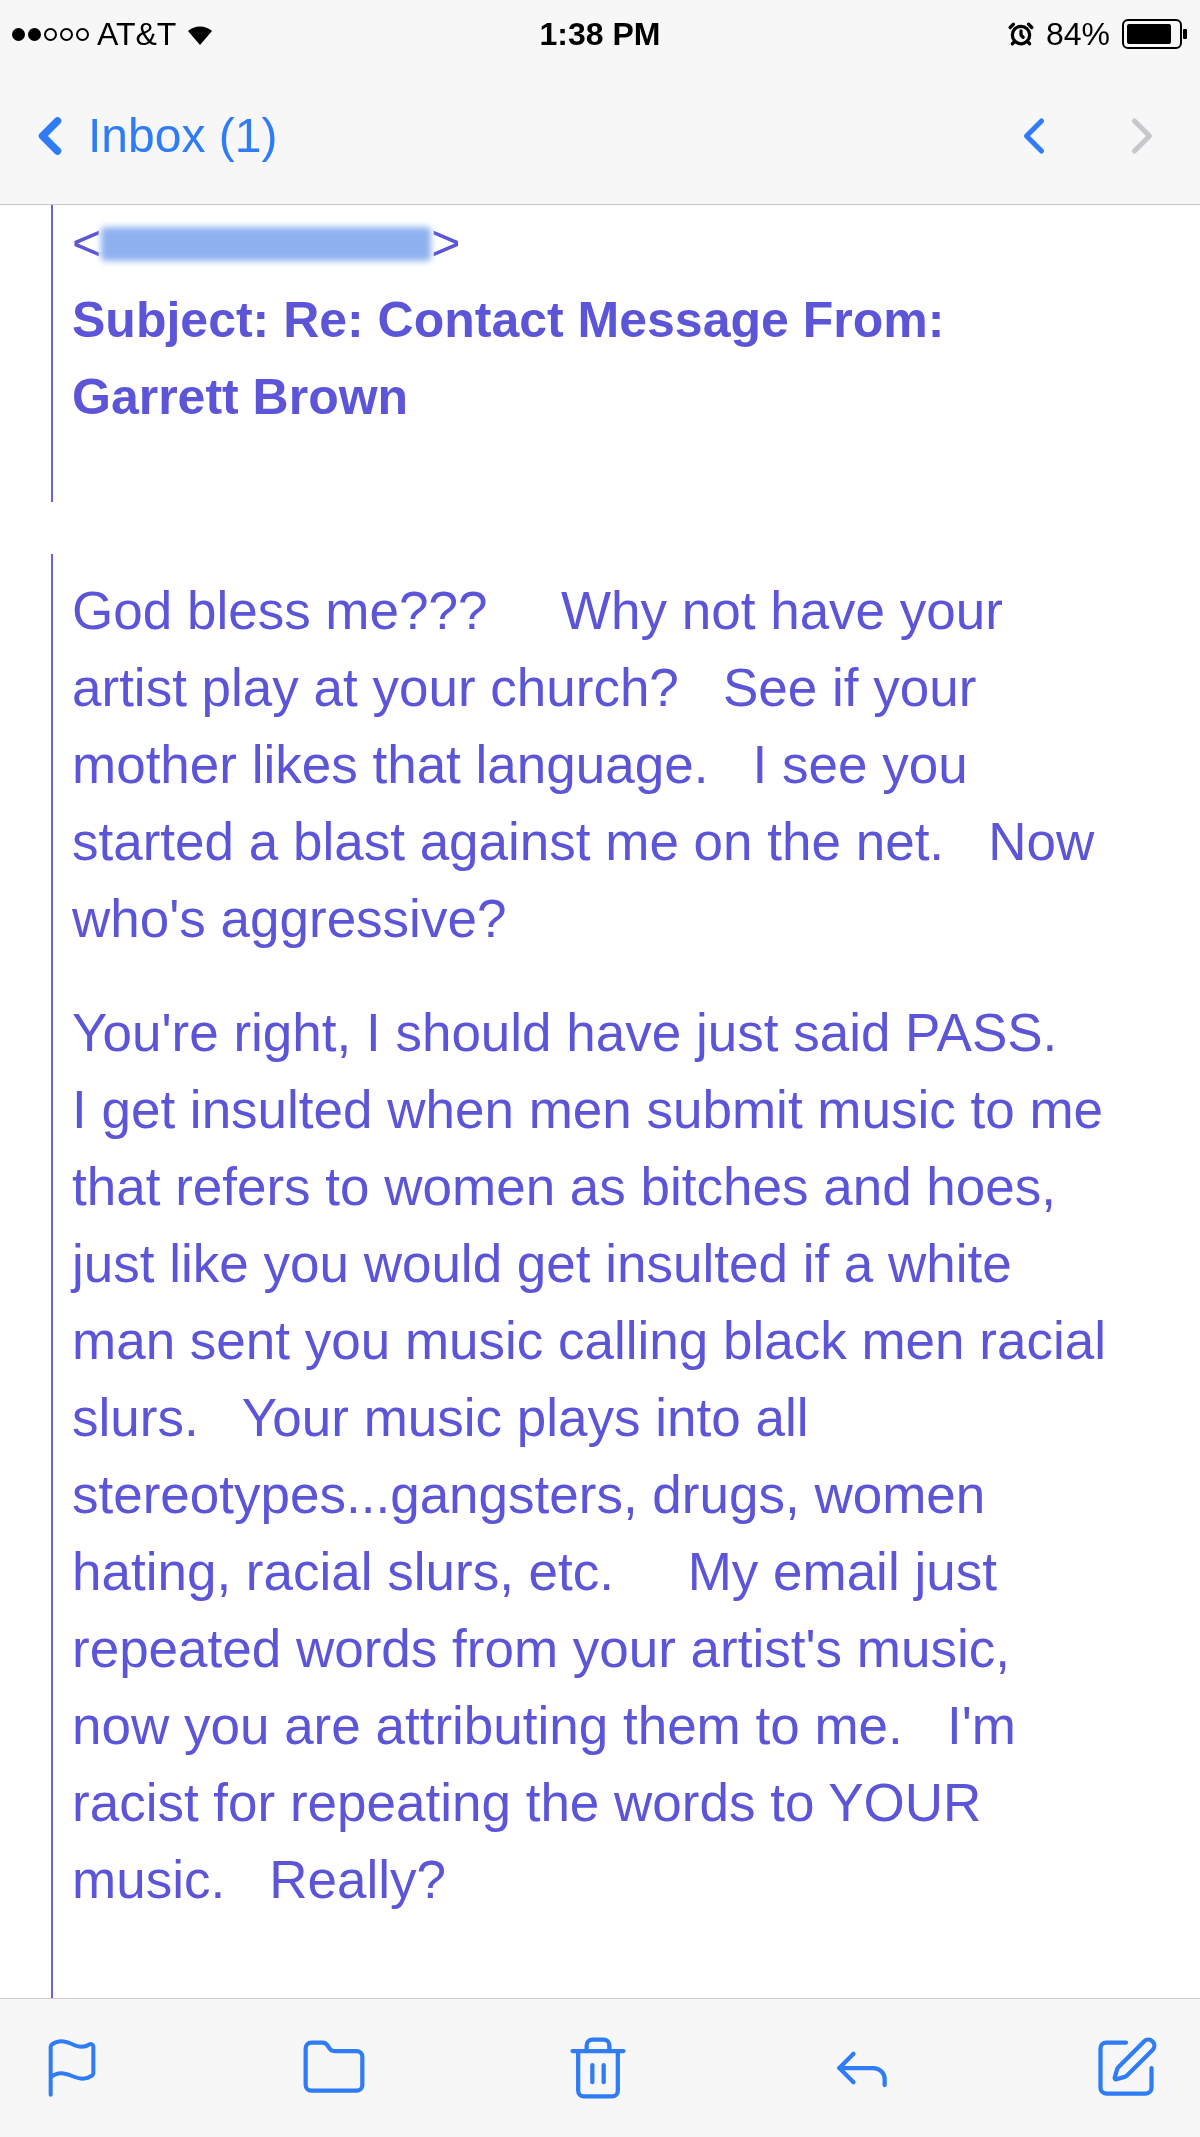 The image size is (1200, 2137). I want to click on signal-icon, so click(50, 34).